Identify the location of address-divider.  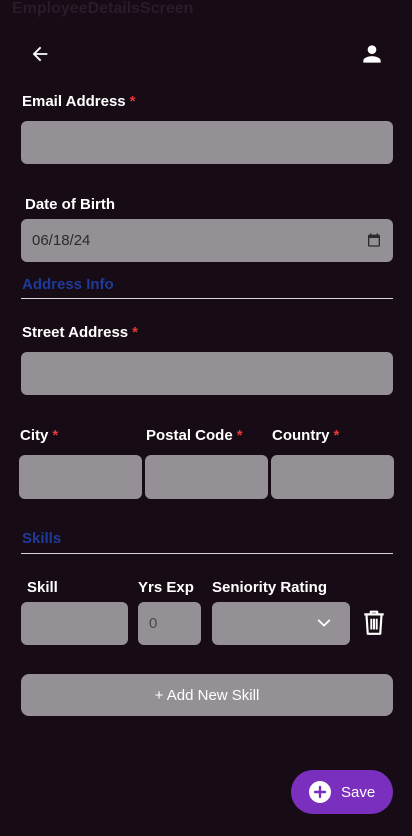
(207, 298).